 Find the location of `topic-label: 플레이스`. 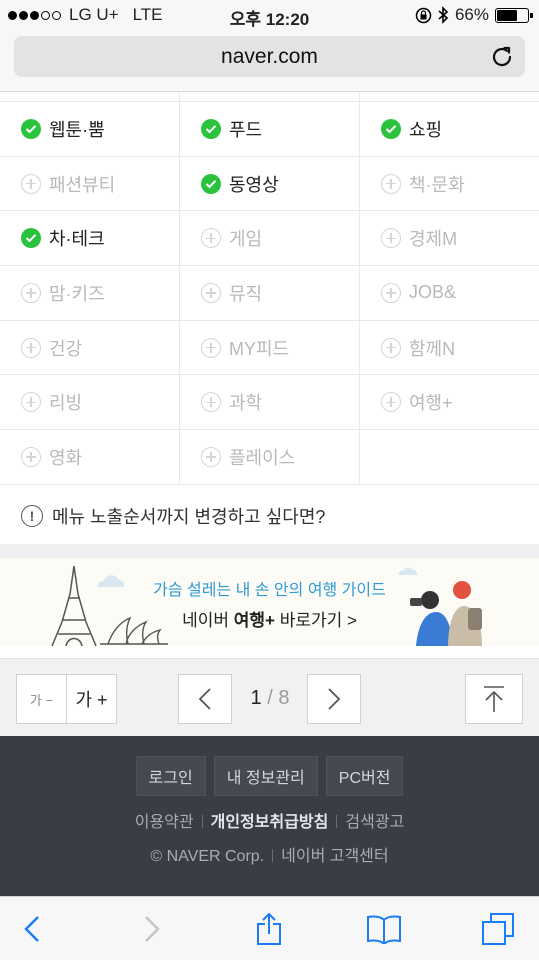

topic-label: 플레이스 is located at coordinates (262, 457).